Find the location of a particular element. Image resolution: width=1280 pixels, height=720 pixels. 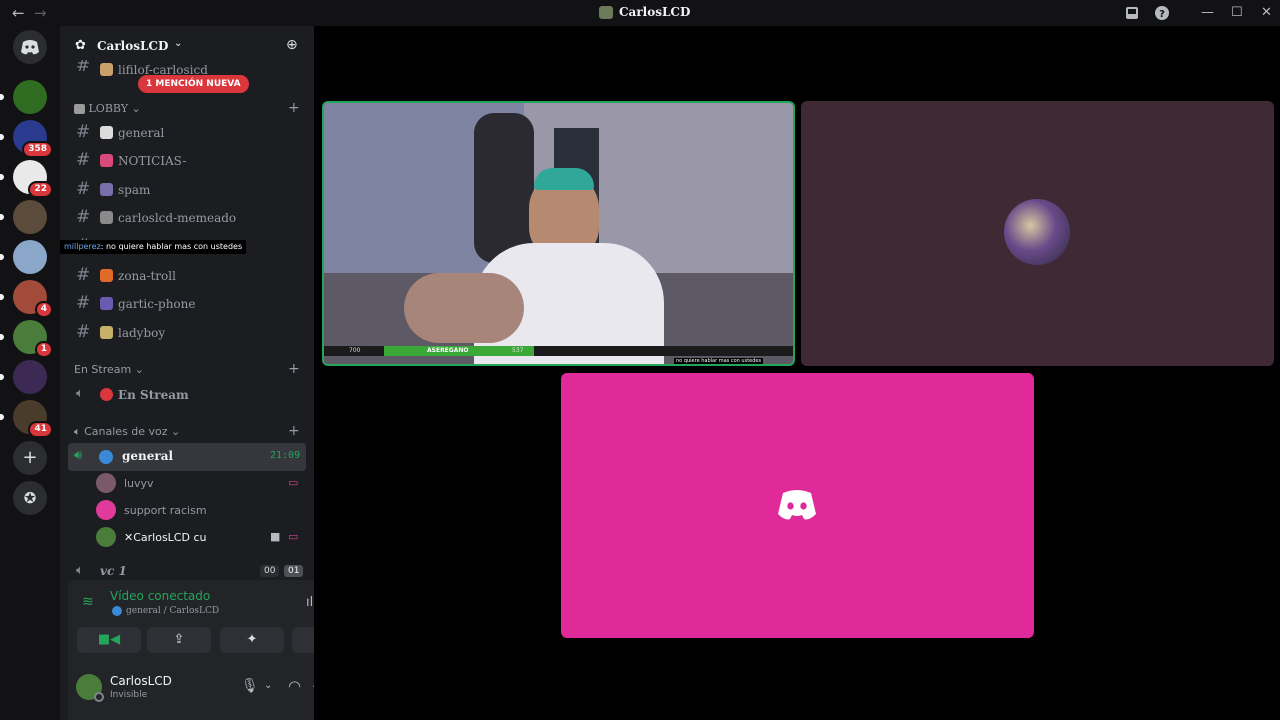

video-tile-avatar is located at coordinates (1037, 233).